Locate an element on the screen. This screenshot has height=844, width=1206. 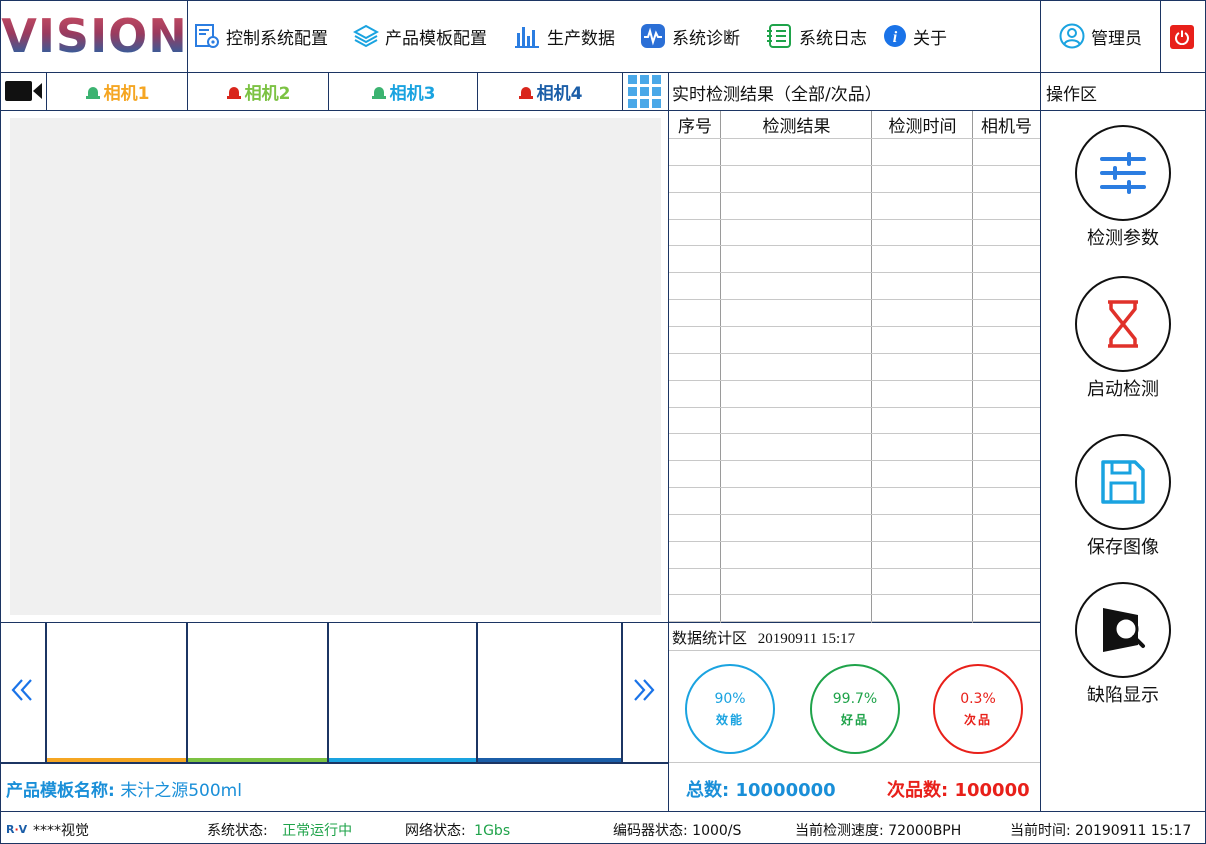
efficiency-value: 90% is located at coordinates (730, 698).